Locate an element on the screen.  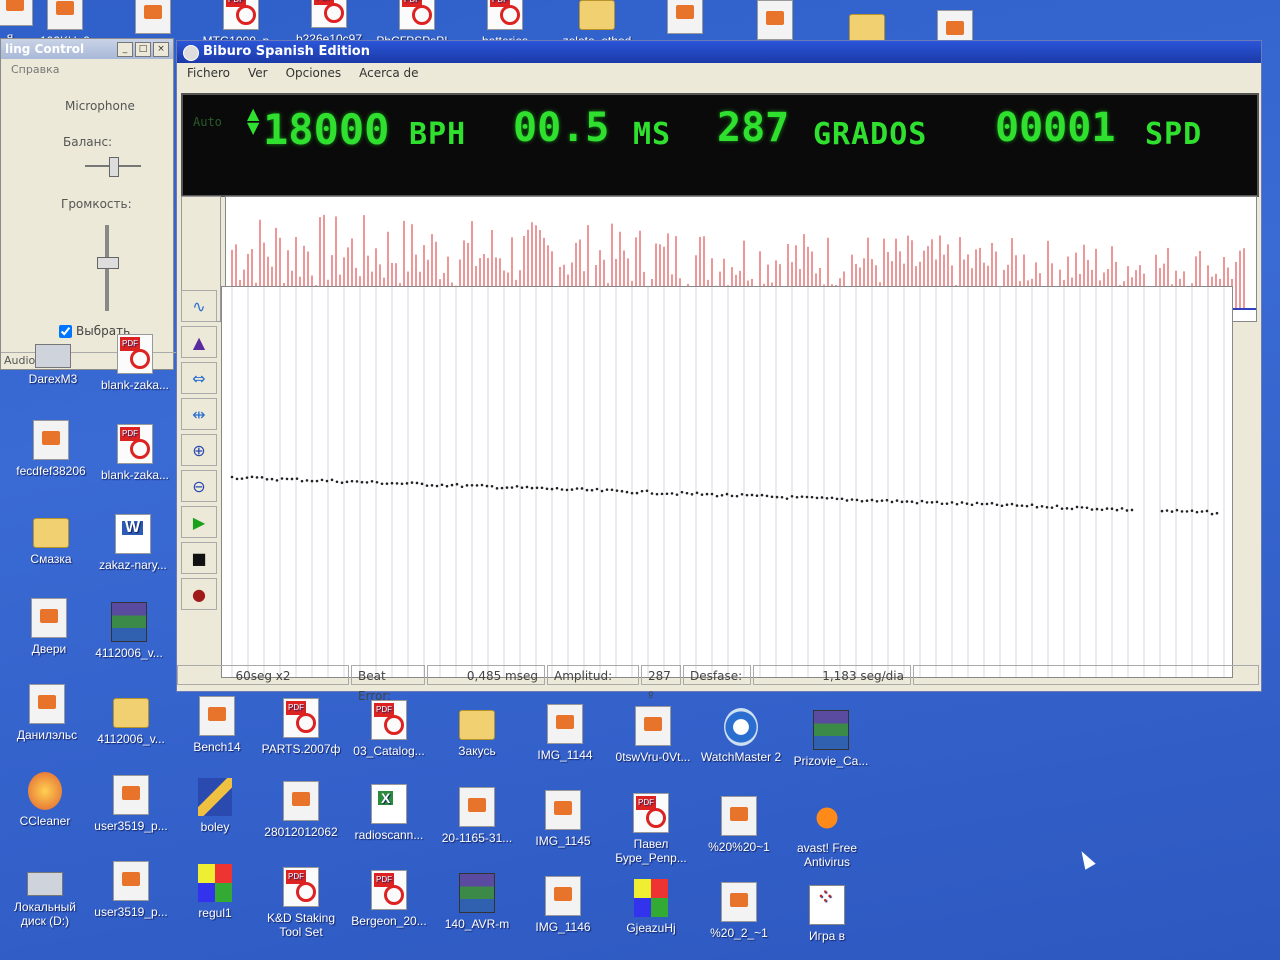
desktop-icon-r2-6: IMG_1145 is located at coordinates (563, 819).